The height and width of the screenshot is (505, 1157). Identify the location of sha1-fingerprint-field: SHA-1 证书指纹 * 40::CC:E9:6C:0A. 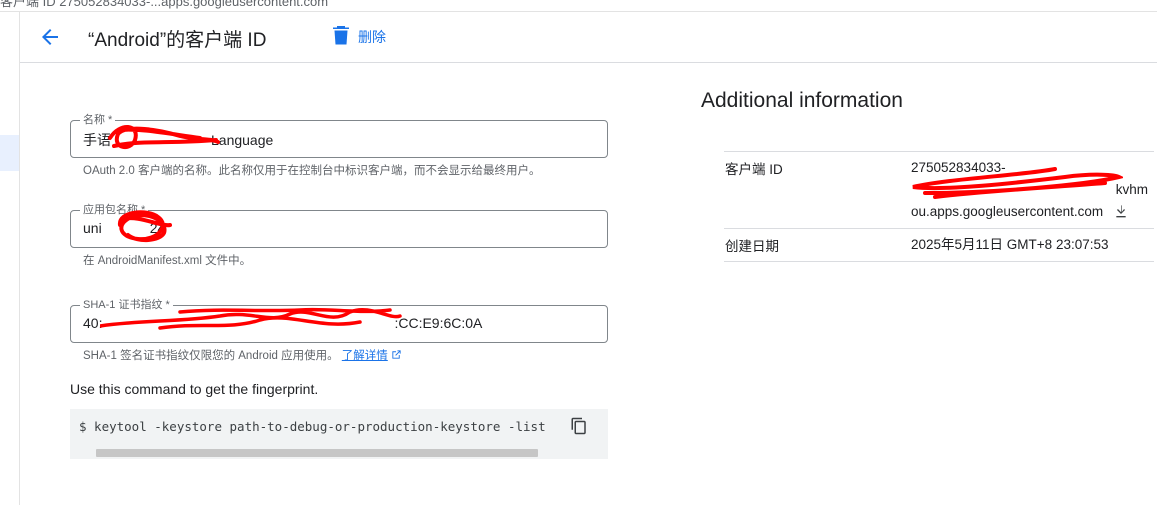
(339, 320).